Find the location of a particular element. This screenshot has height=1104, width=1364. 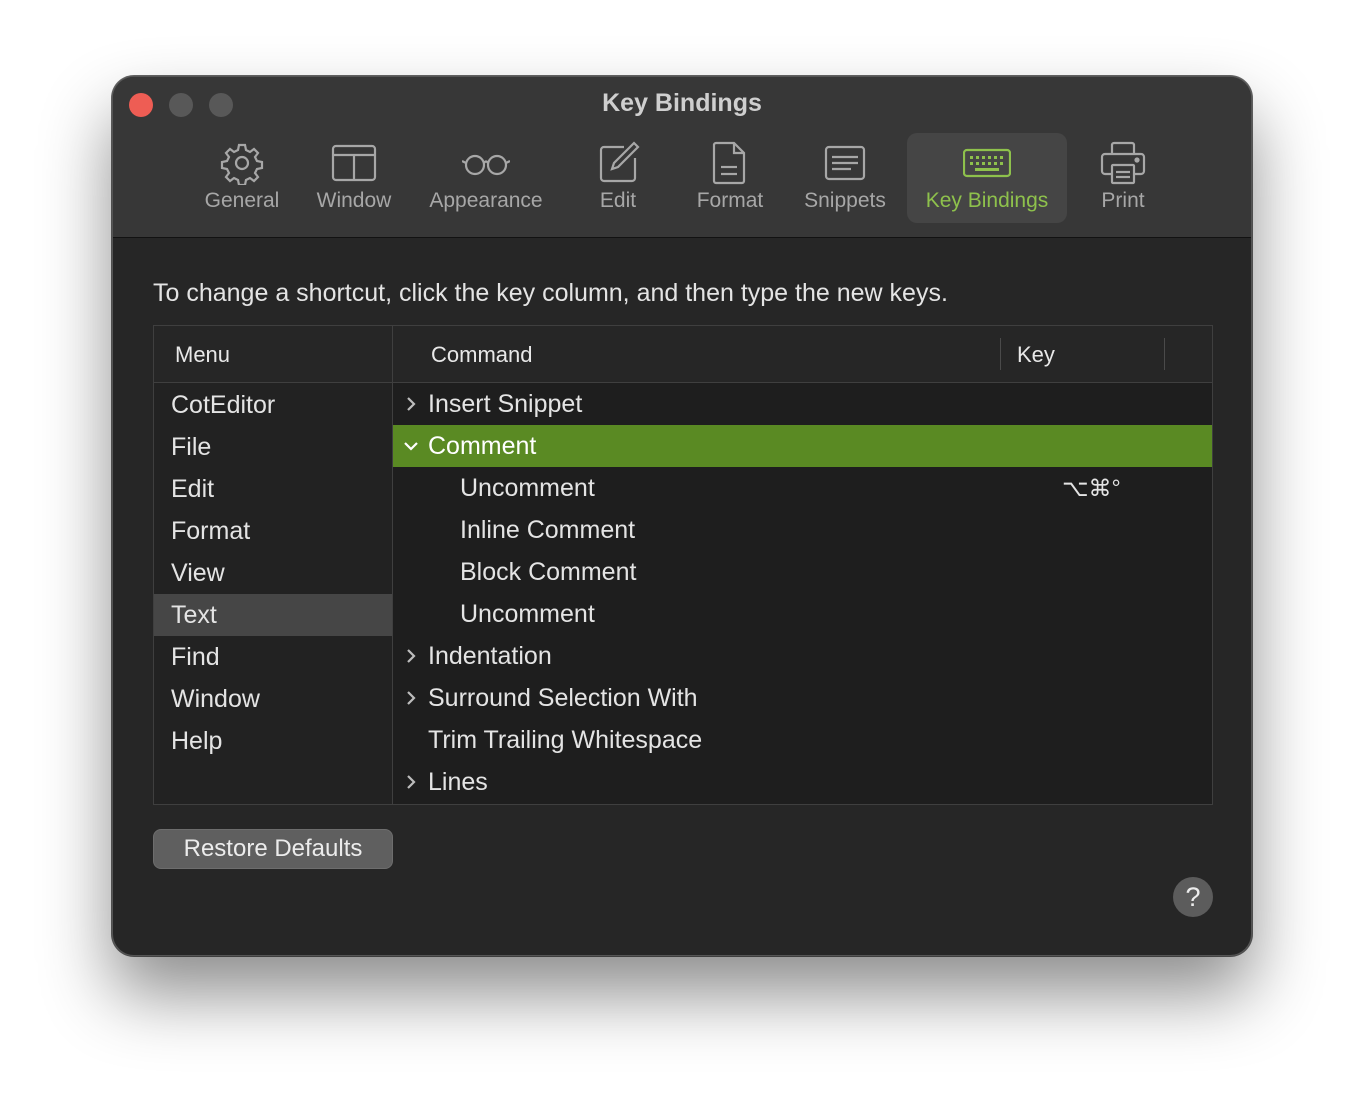

command-label: Inline Comment is located at coordinates (548, 530).